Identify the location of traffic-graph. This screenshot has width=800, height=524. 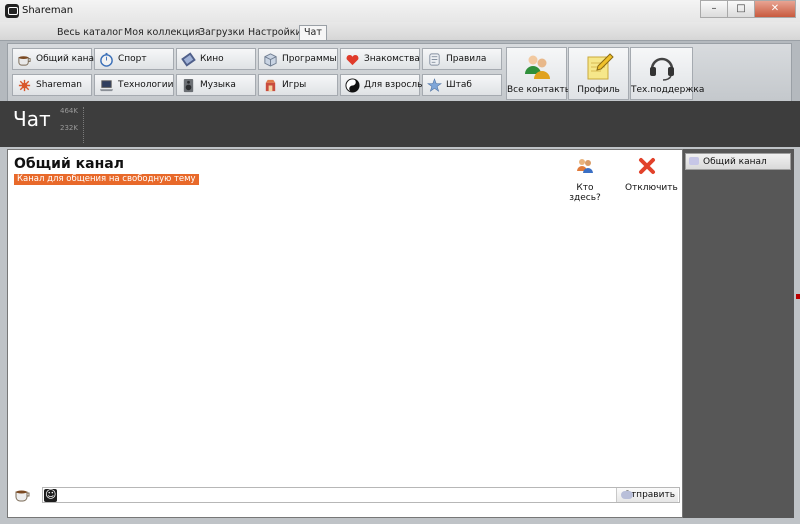
(83, 125).